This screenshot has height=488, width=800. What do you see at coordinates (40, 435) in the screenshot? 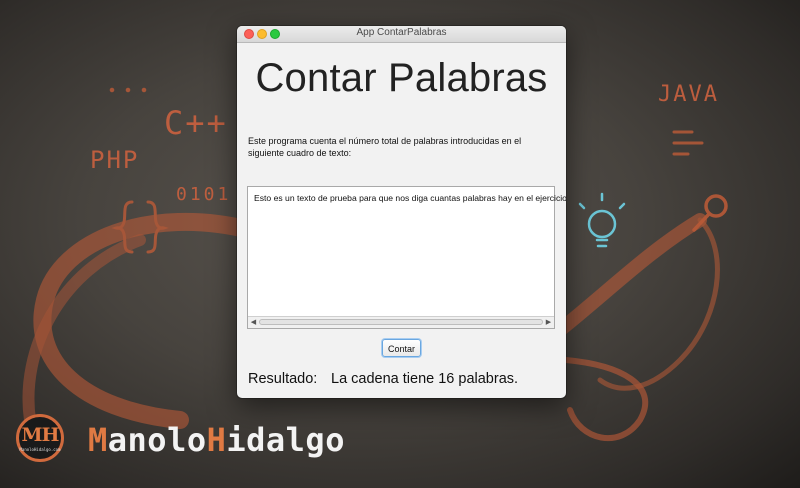
I see `logo-initials: MH` at bounding box center [40, 435].